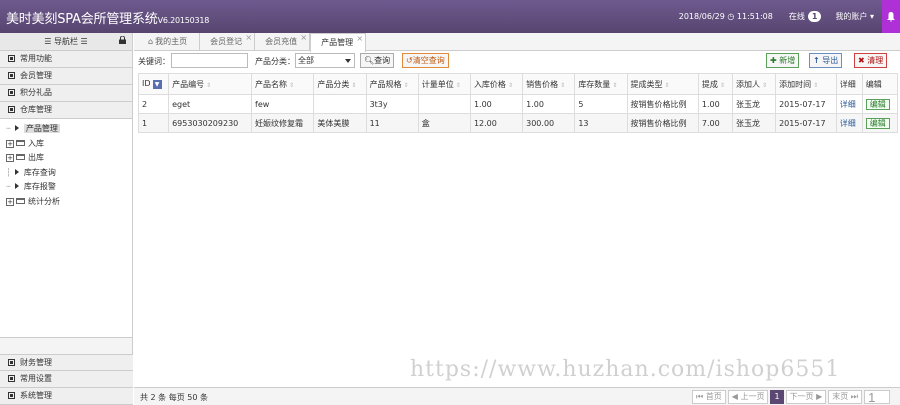 The height and width of the screenshot is (405, 900). Describe the element at coordinates (340, 123) in the screenshot. I see `cell-category: 美体美膜` at that location.